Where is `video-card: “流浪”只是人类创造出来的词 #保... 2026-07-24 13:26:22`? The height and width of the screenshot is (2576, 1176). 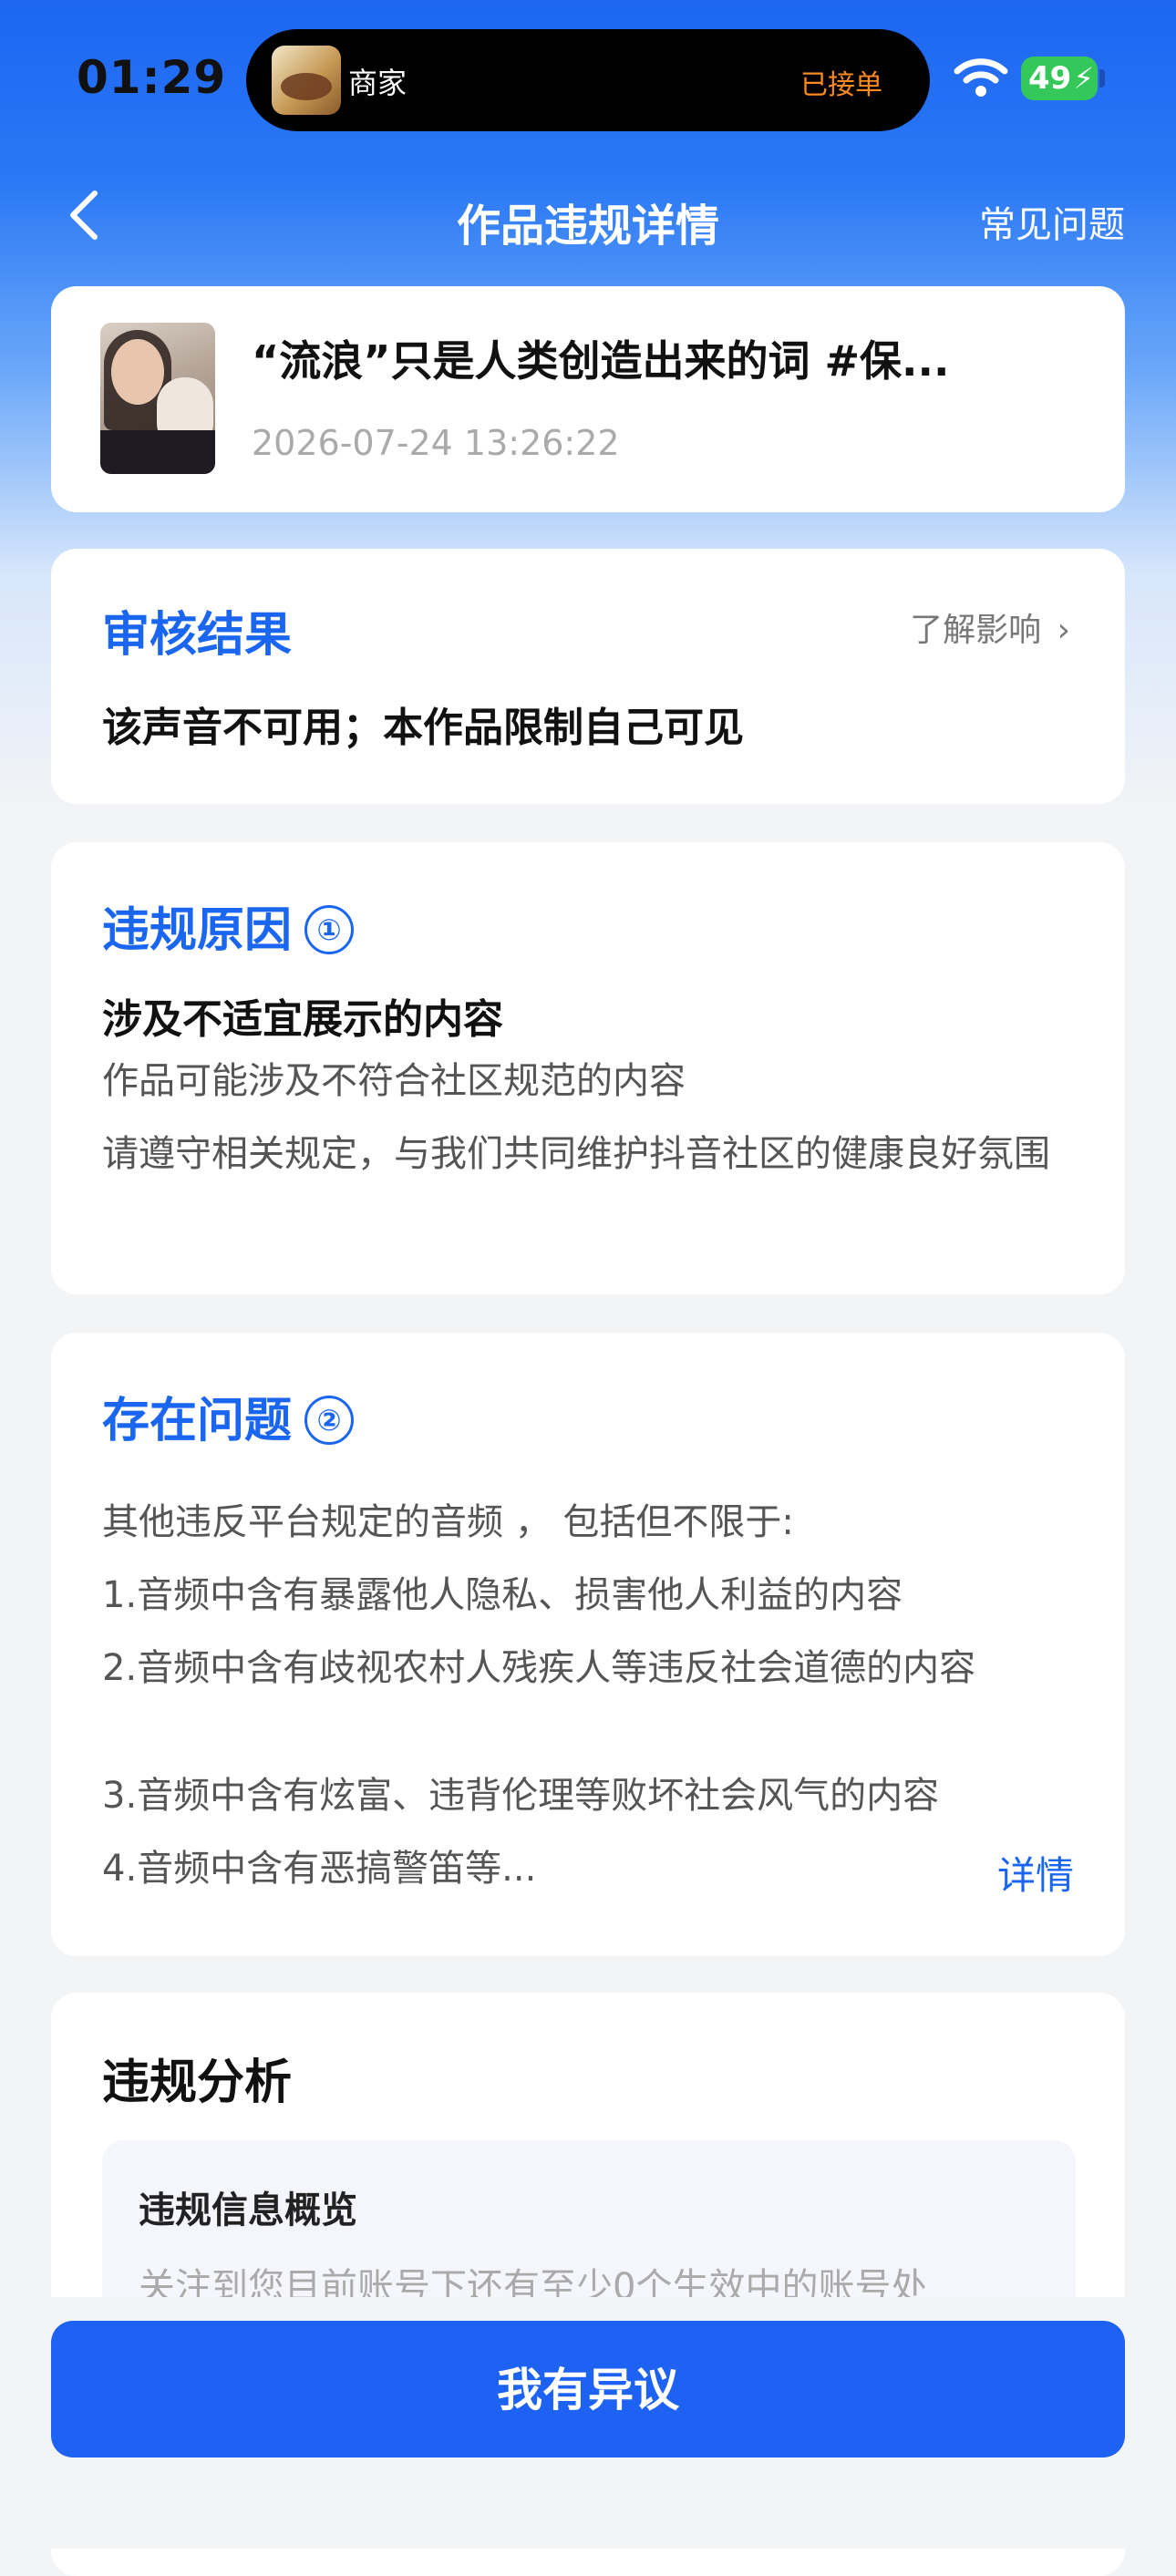 video-card: “流浪”只是人类创造出来的词 #保... 2026-07-24 13:26:22 is located at coordinates (588, 399).